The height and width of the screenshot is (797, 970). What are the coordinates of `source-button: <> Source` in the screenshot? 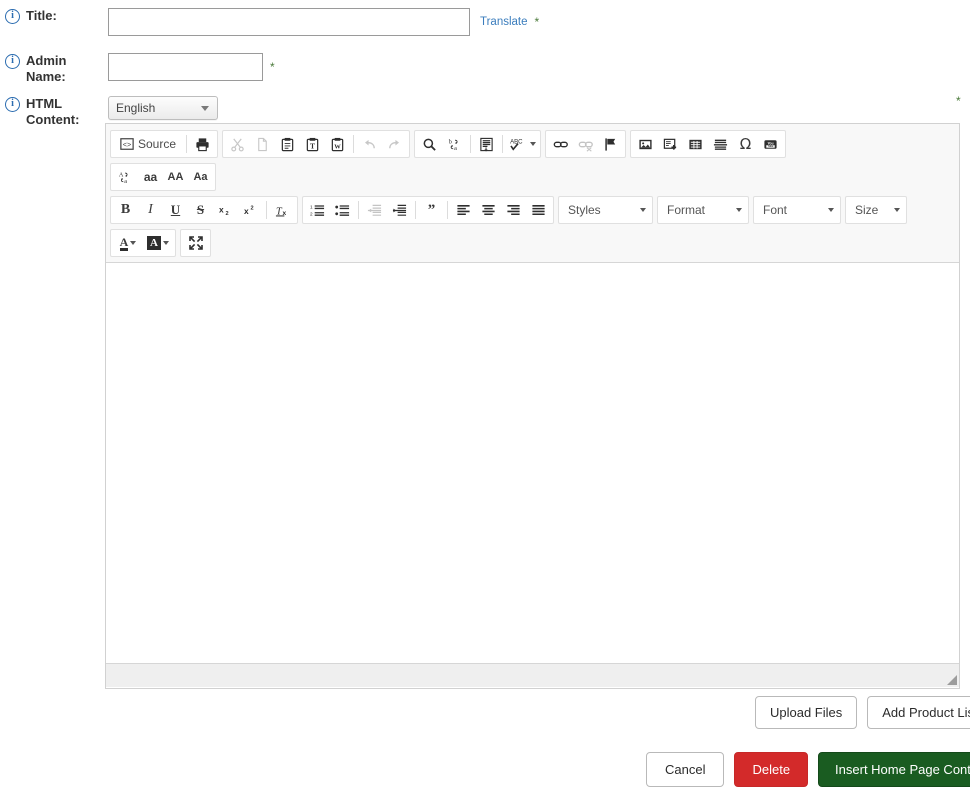 It's located at (148, 144).